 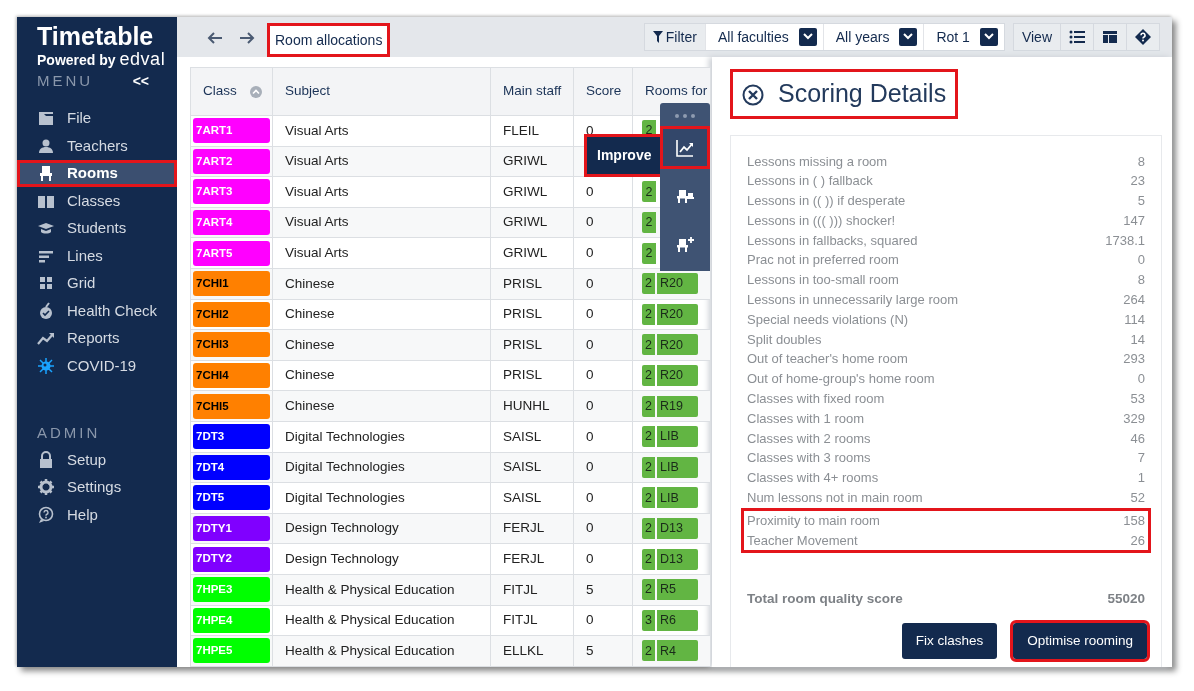 I want to click on metric-label: Prac not in preferred room, so click(x=823, y=260).